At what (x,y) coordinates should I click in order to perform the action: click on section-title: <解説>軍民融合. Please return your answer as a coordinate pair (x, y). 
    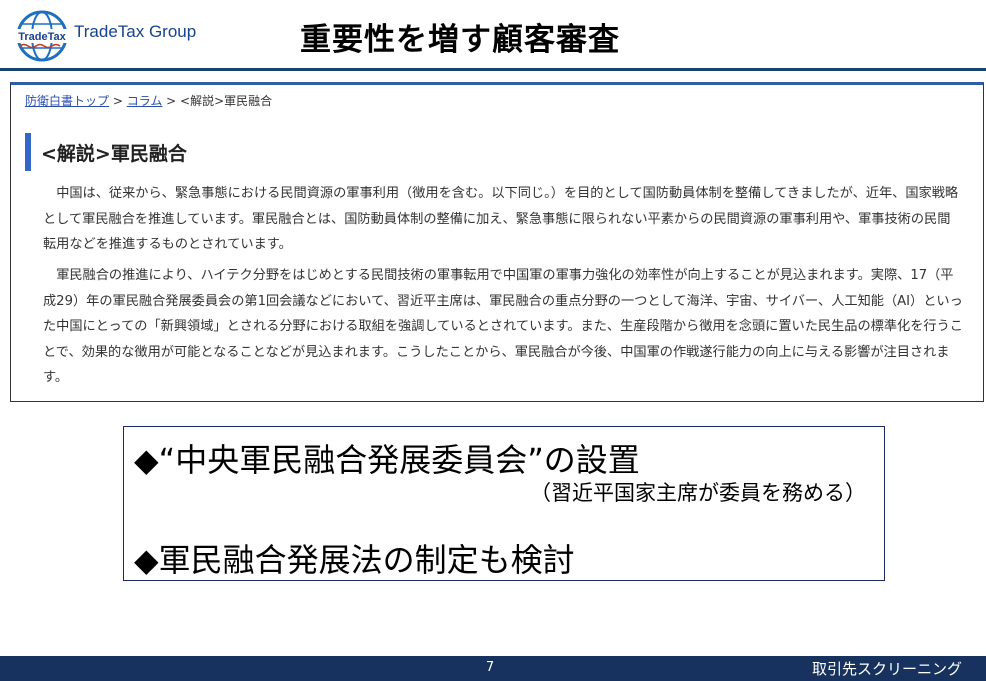
    Looking at the image, I should click on (106, 152).